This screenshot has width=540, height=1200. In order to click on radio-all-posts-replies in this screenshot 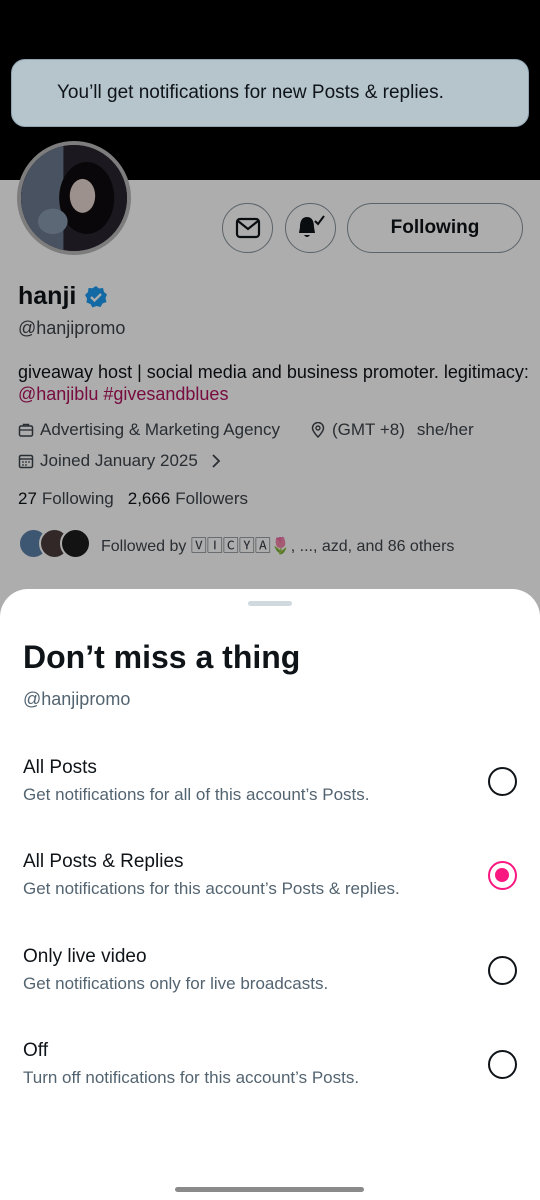, I will do `click(502, 875)`.